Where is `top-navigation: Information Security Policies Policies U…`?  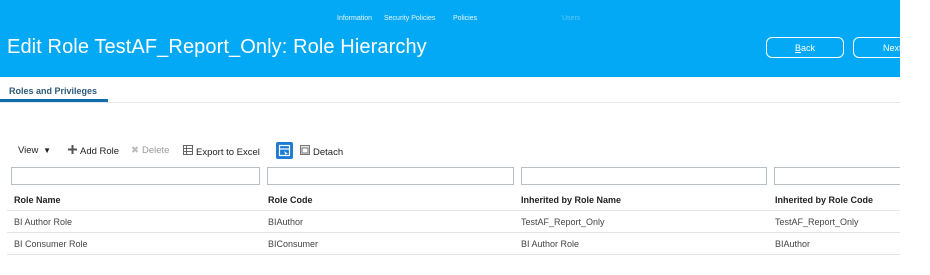
top-navigation: Information Security Policies Policies U… is located at coordinates (450, 21).